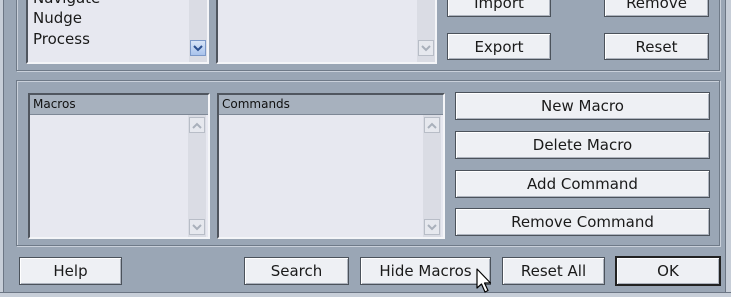 The width and height of the screenshot is (731, 297). Describe the element at coordinates (656, 46) in the screenshot. I see `reset-button: Reset` at that location.